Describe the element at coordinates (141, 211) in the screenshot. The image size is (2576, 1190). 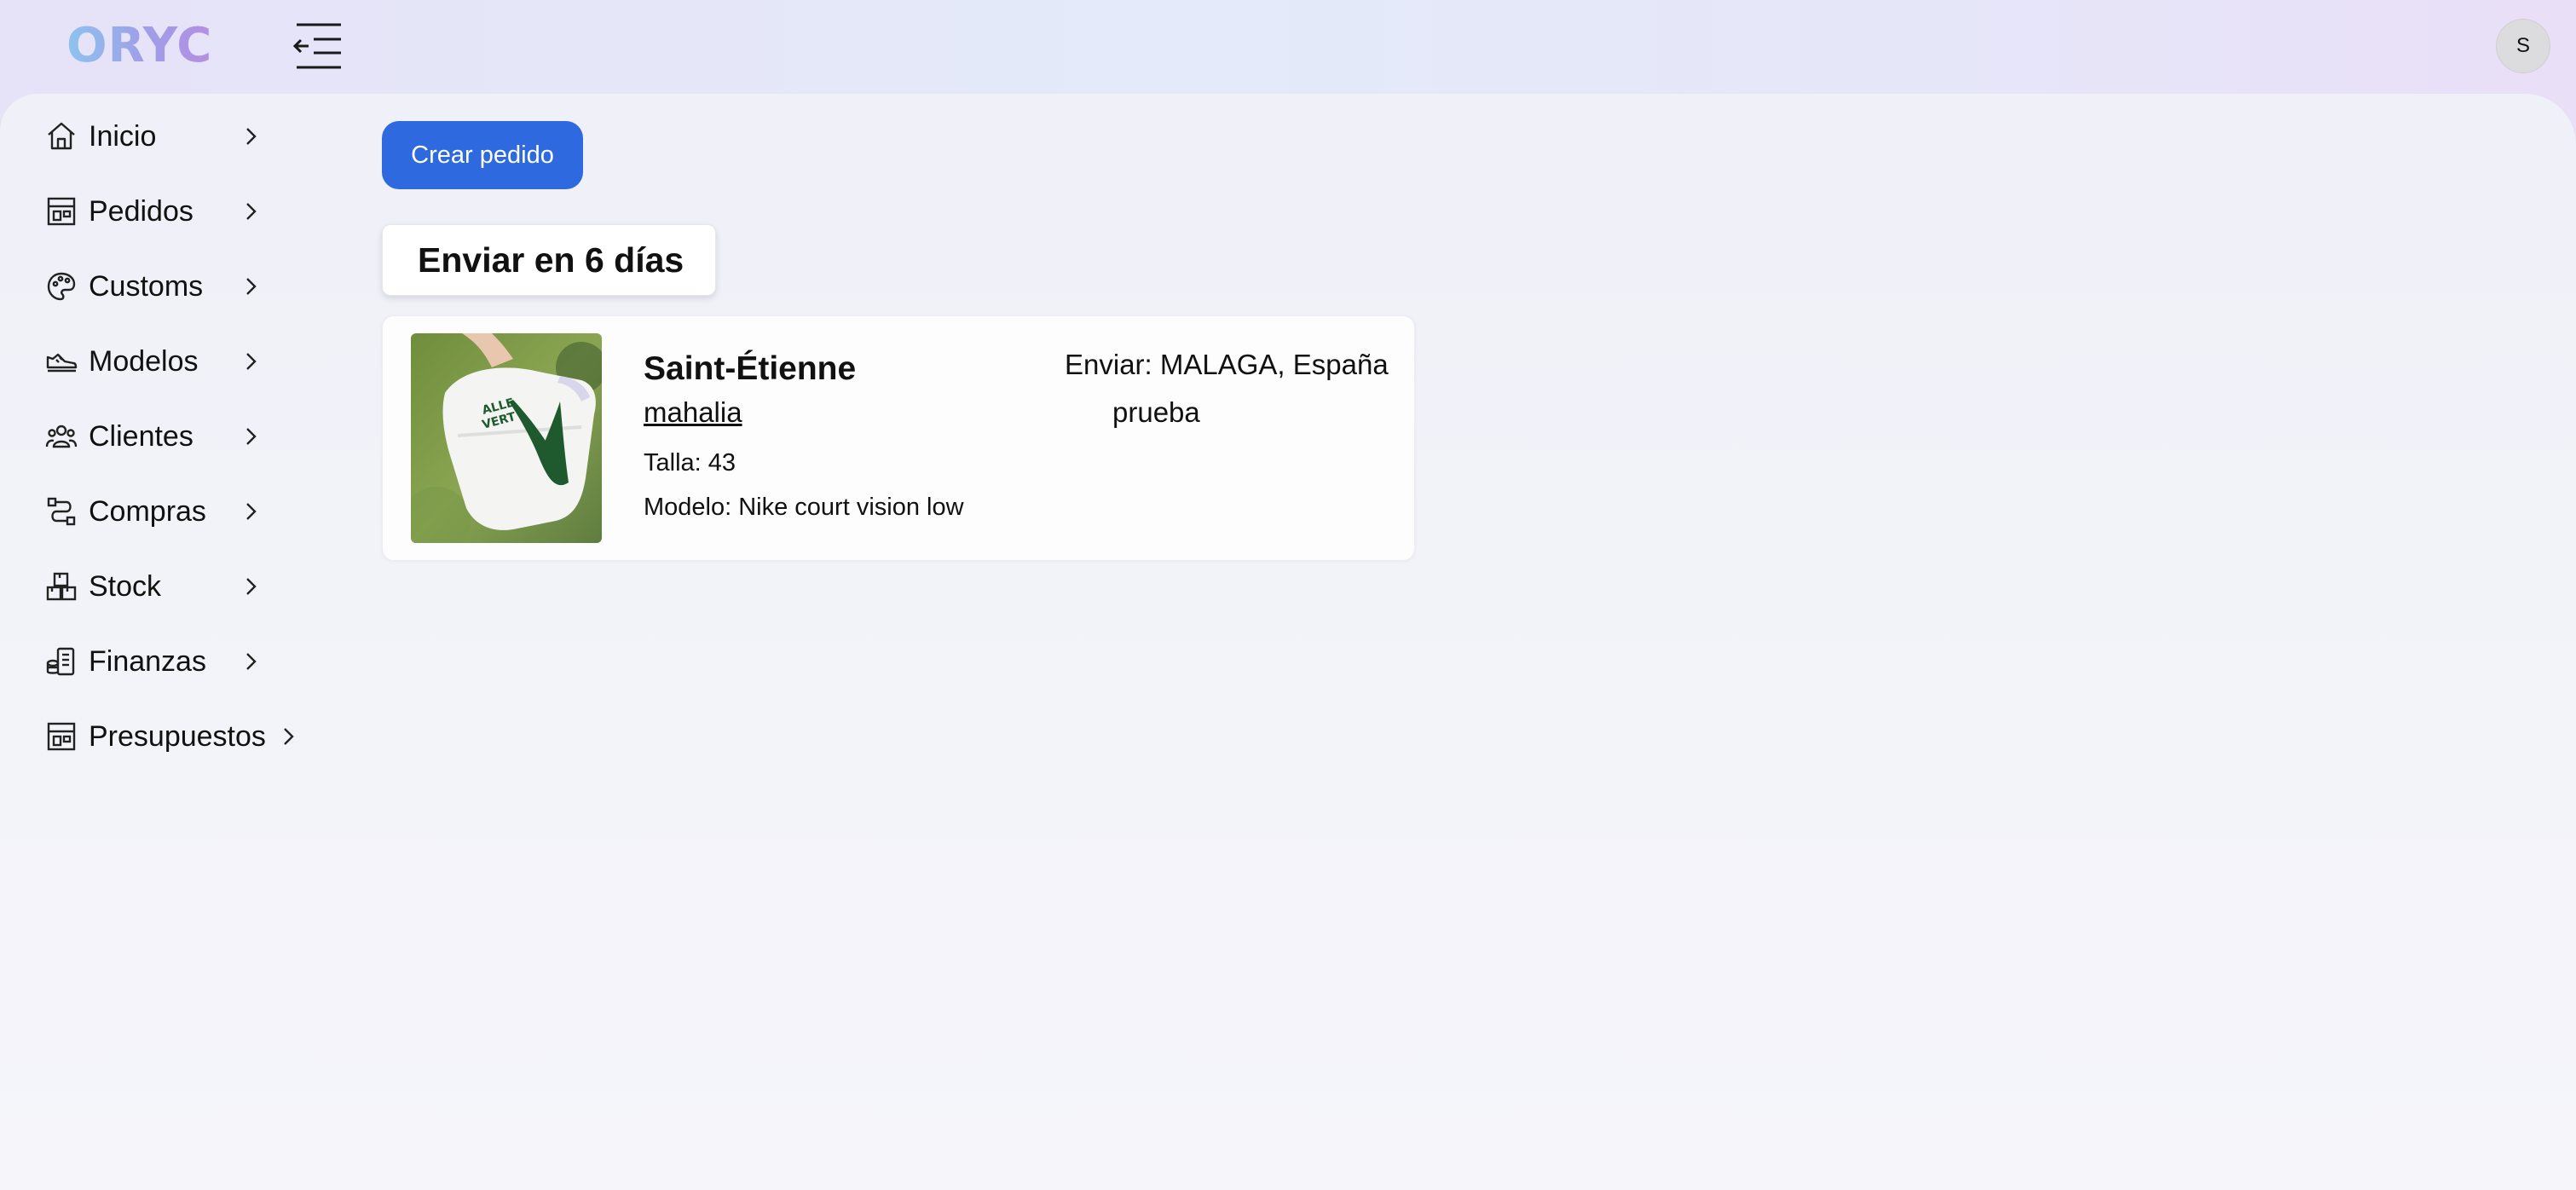
I see `sidebar-item-label: Pedidos` at that location.